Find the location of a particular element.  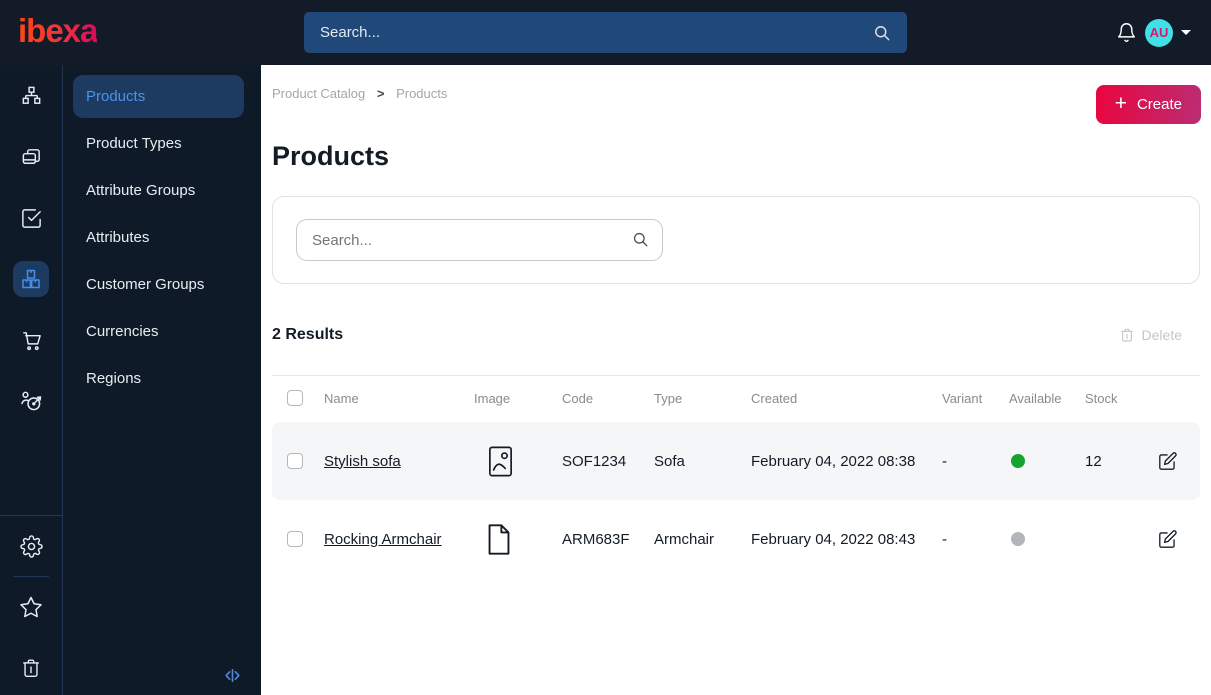

delete-button: Delete is located at coordinates (1150, 335).